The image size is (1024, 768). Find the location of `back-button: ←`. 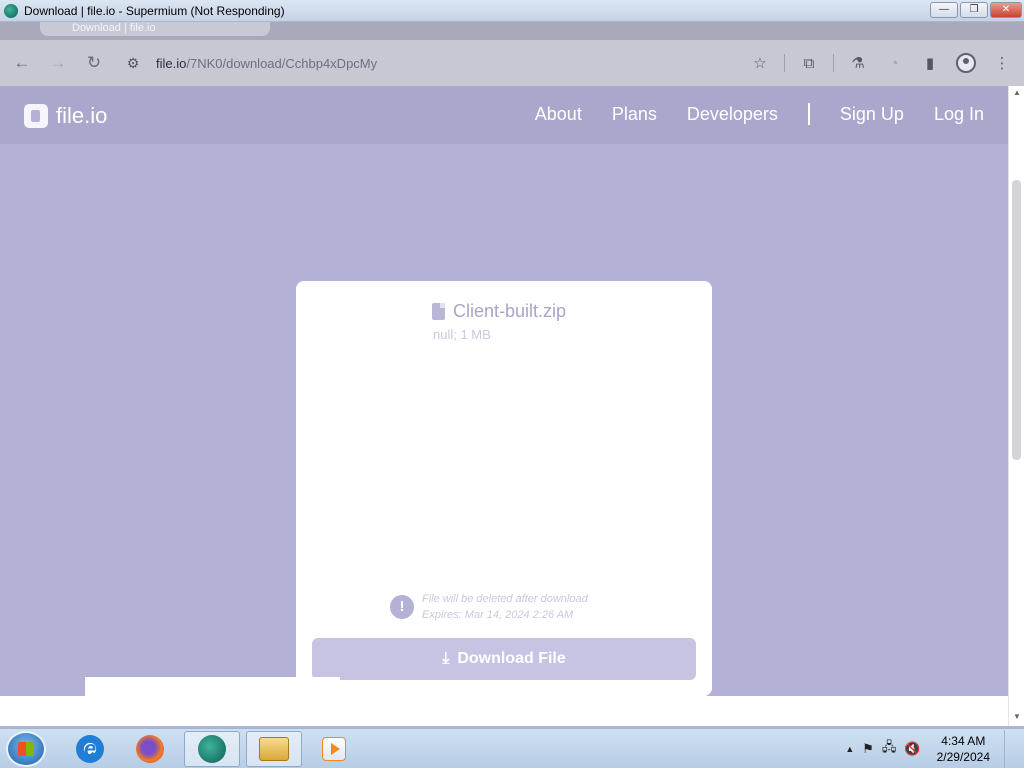

back-button: ← is located at coordinates (22, 63).